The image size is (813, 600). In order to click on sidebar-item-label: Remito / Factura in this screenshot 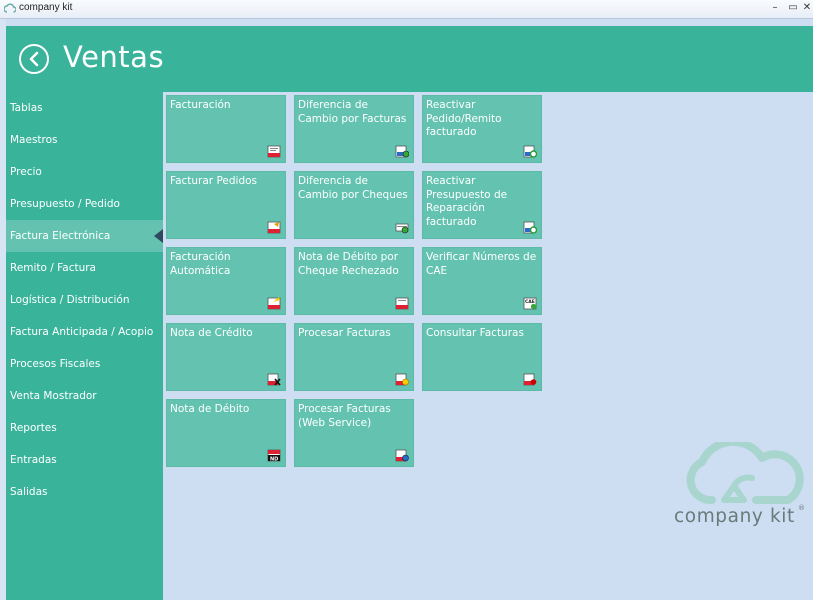, I will do `click(53, 268)`.